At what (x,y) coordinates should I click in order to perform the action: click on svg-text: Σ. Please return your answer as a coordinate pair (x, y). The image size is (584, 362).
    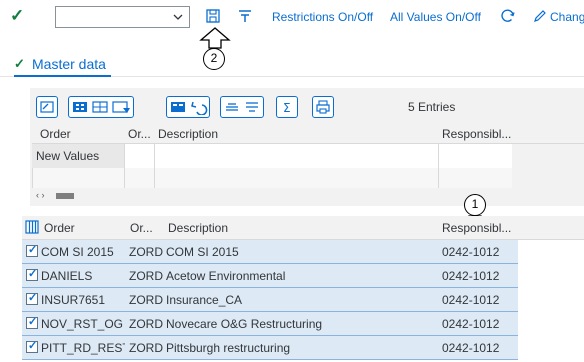
    Looking at the image, I should click on (287, 108).